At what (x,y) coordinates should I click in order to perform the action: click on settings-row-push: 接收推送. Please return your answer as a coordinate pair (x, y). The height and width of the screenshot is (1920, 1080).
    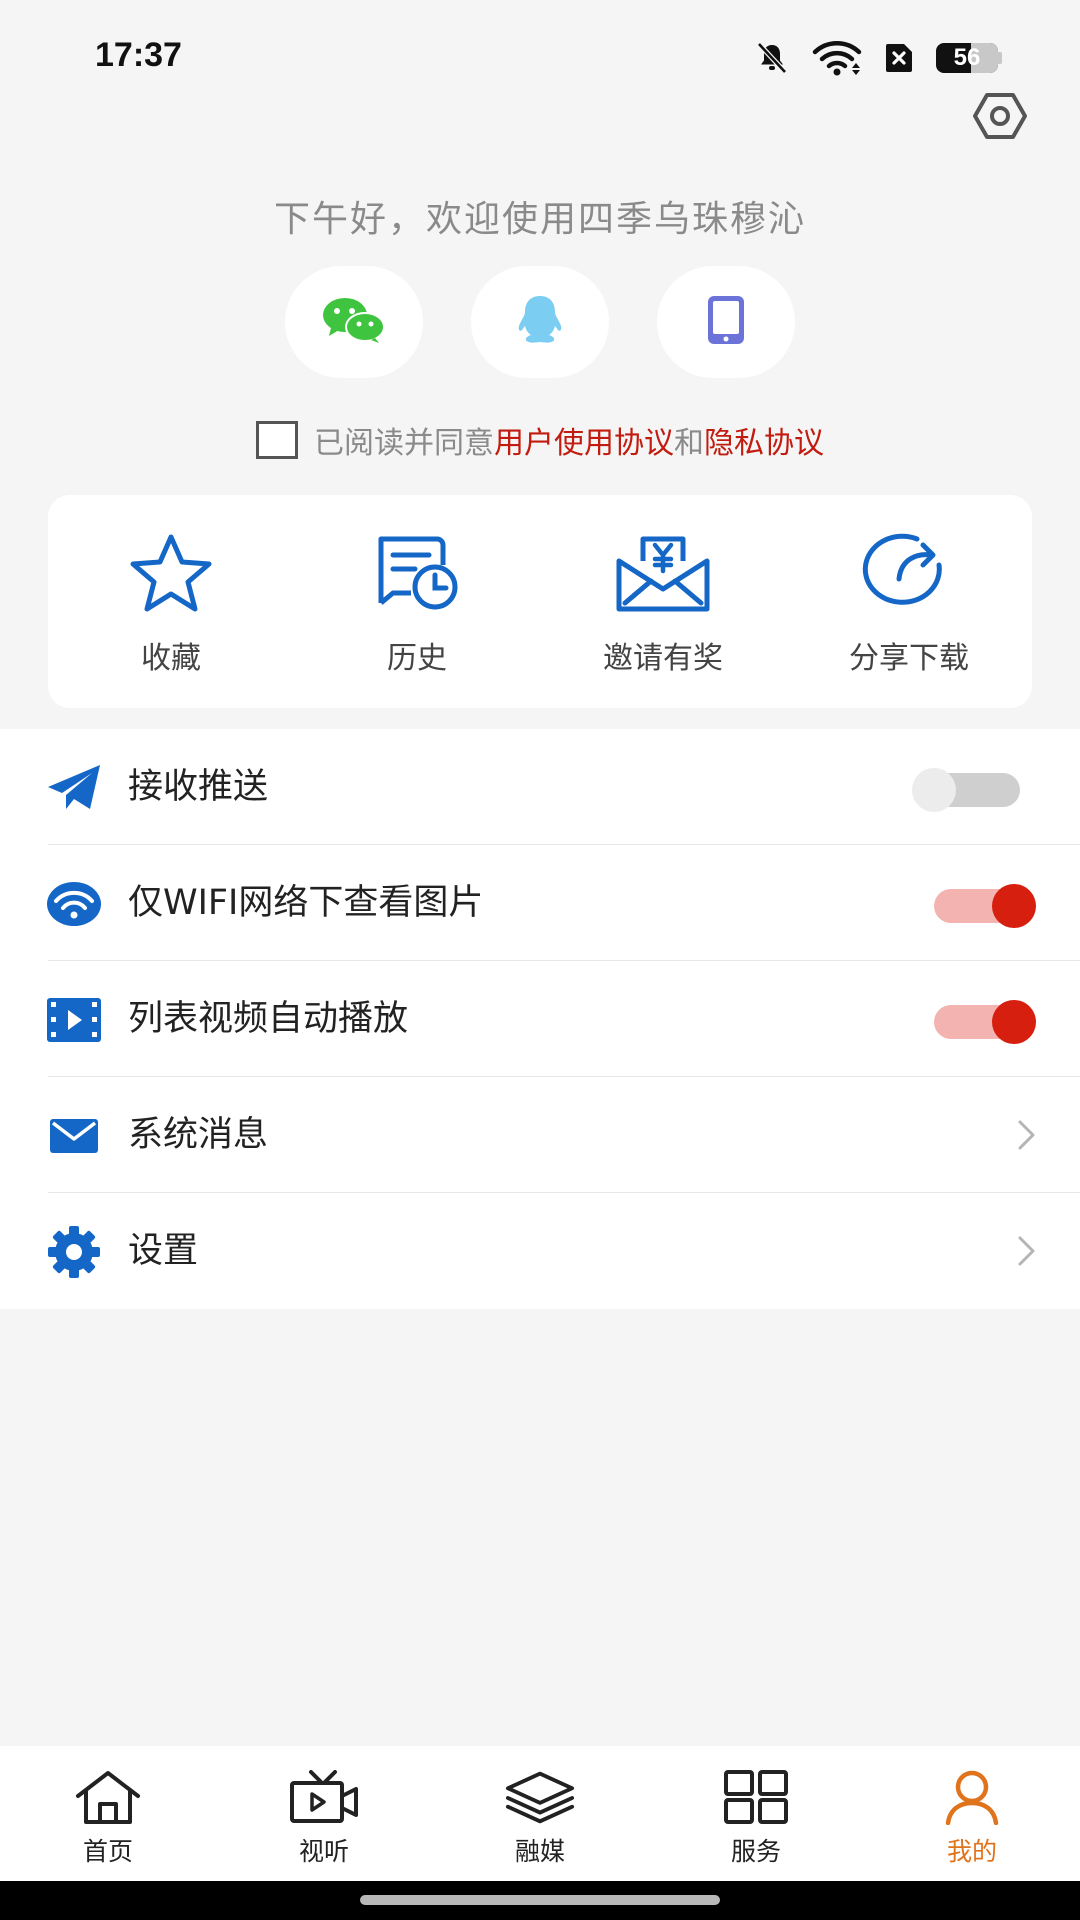
    Looking at the image, I should click on (540, 787).